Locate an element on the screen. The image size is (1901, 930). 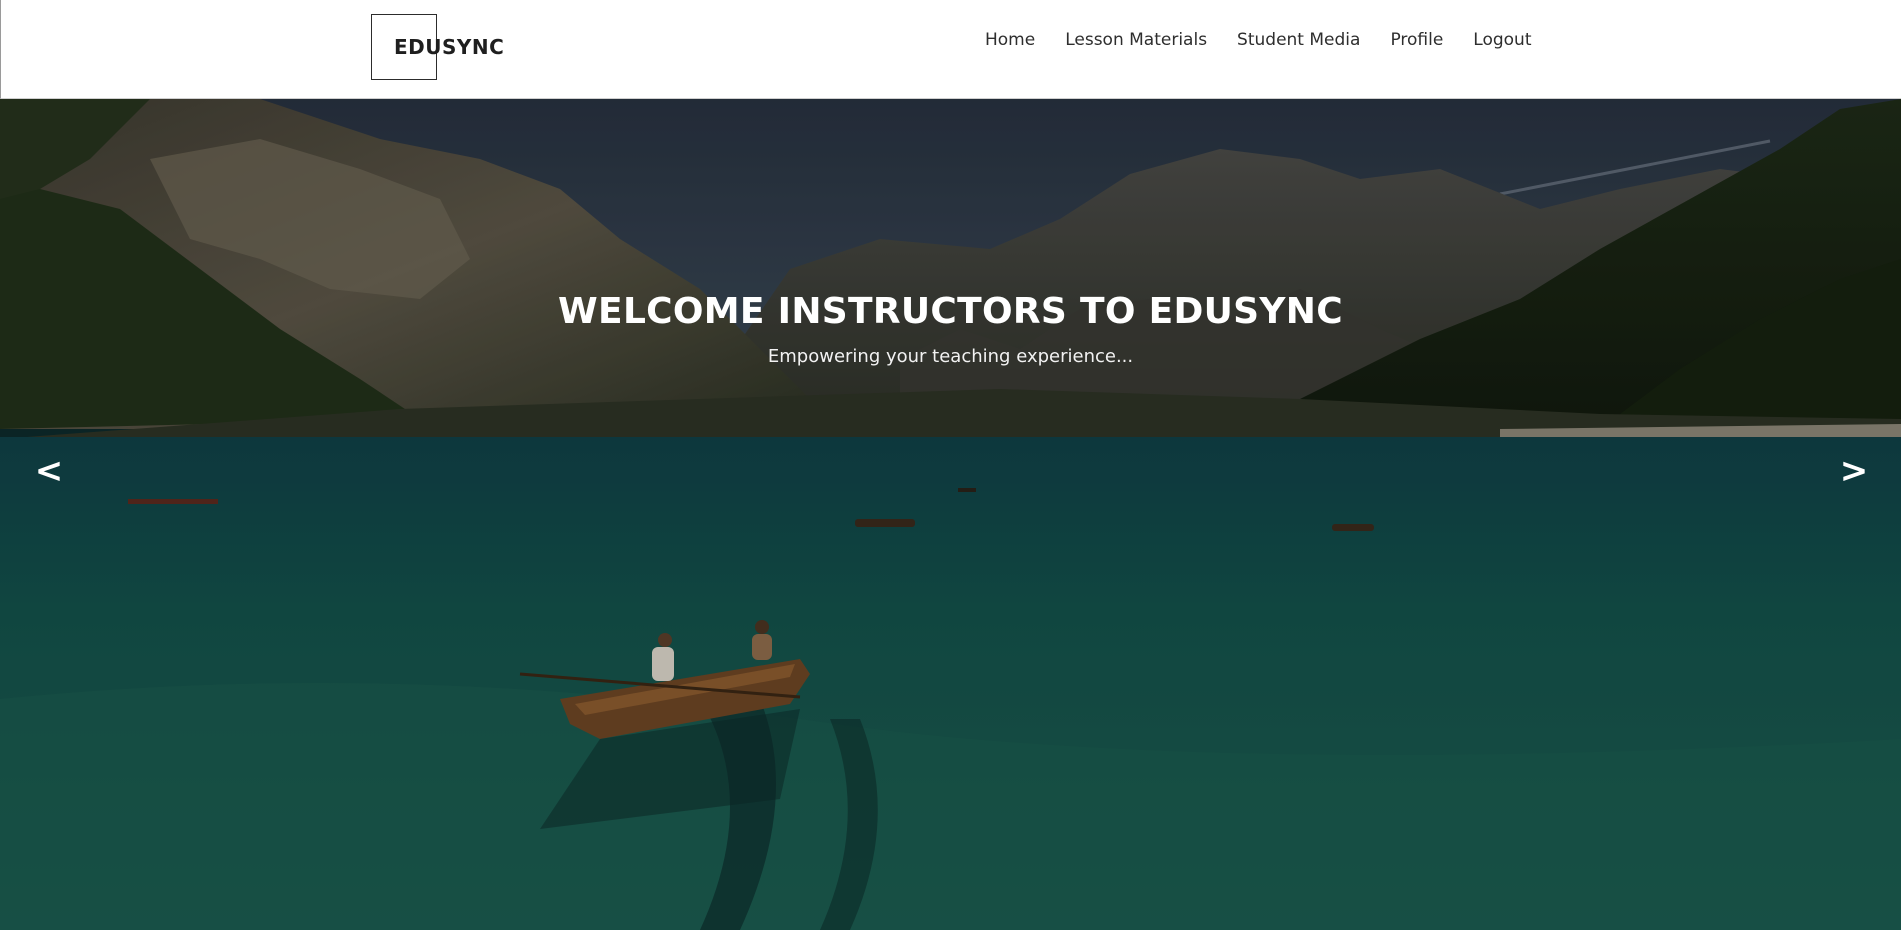
nav-home: Home is located at coordinates (1010, 40).